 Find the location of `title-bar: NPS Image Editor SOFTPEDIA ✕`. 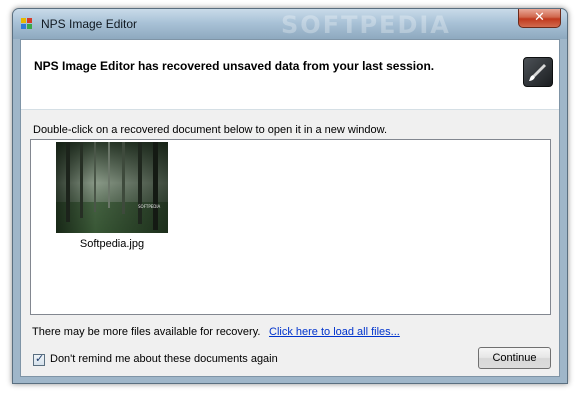

title-bar: NPS Image Editor SOFTPEDIA ✕ is located at coordinates (290, 24).